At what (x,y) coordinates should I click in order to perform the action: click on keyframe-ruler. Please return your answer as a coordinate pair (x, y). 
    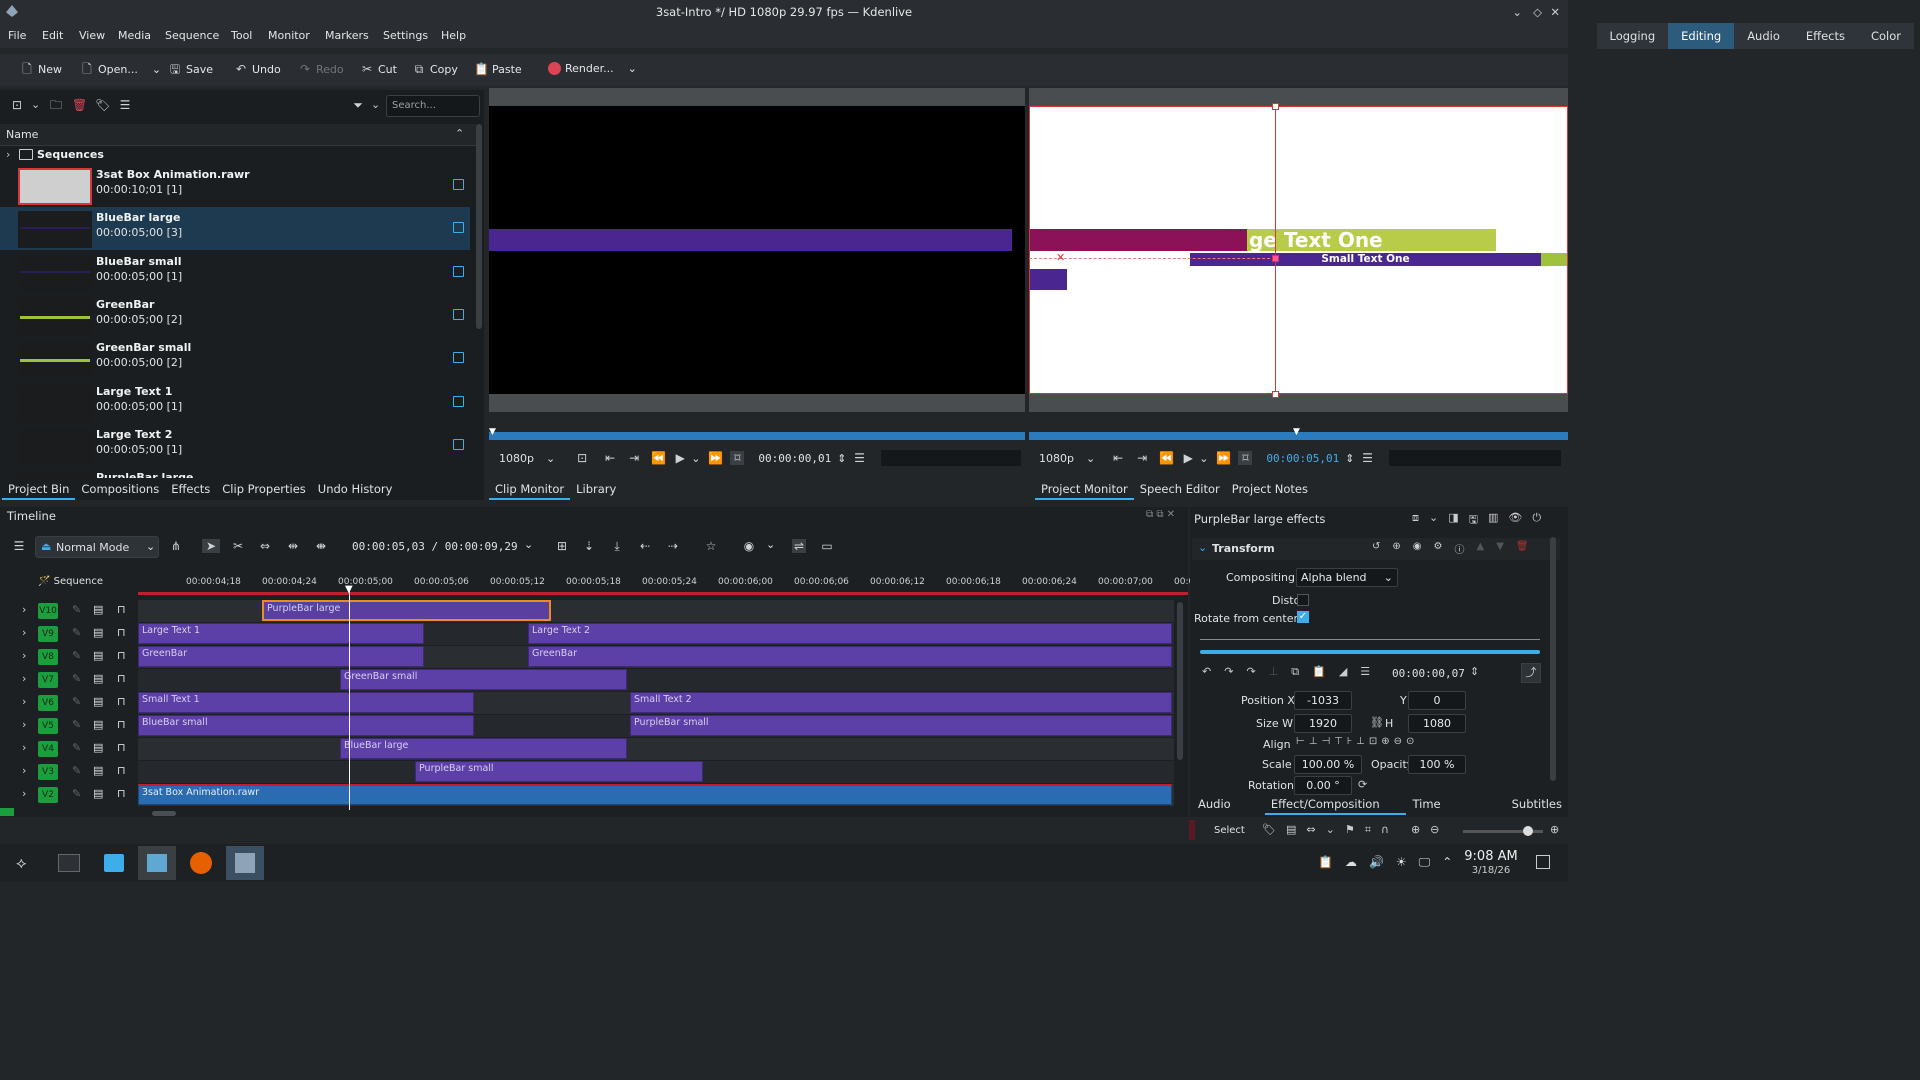
    Looking at the image, I should click on (1370, 636).